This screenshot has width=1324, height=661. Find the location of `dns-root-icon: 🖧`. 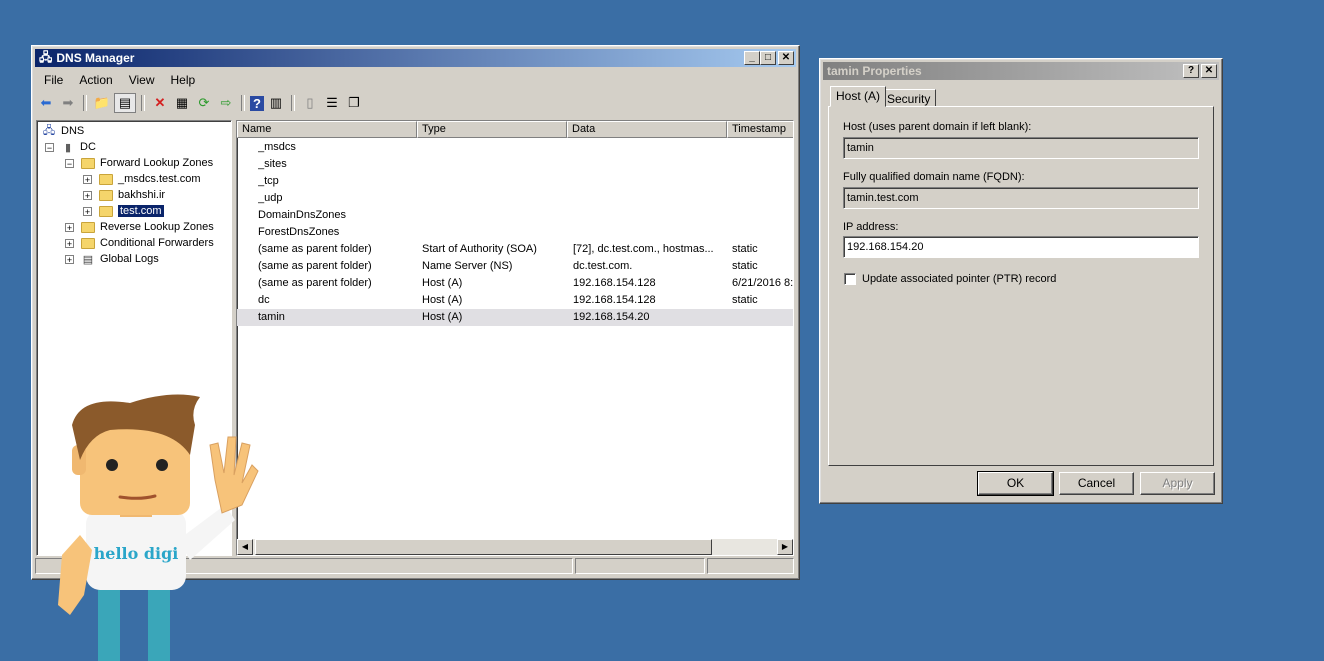

dns-root-icon: 🖧 is located at coordinates (49, 130).